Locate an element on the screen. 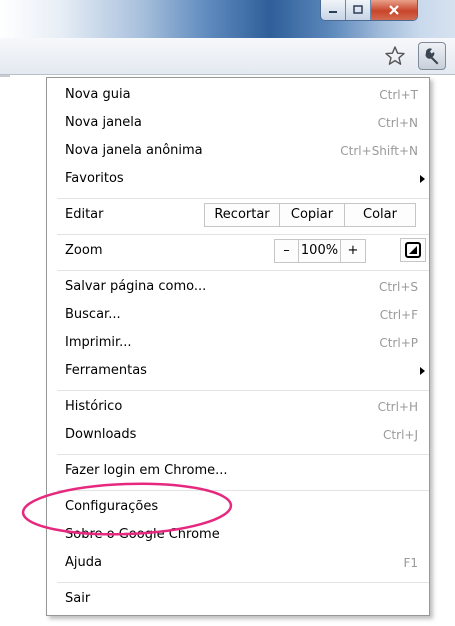 The image size is (455, 626). menu-item-shortcut: Ctrl+S is located at coordinates (398, 287).